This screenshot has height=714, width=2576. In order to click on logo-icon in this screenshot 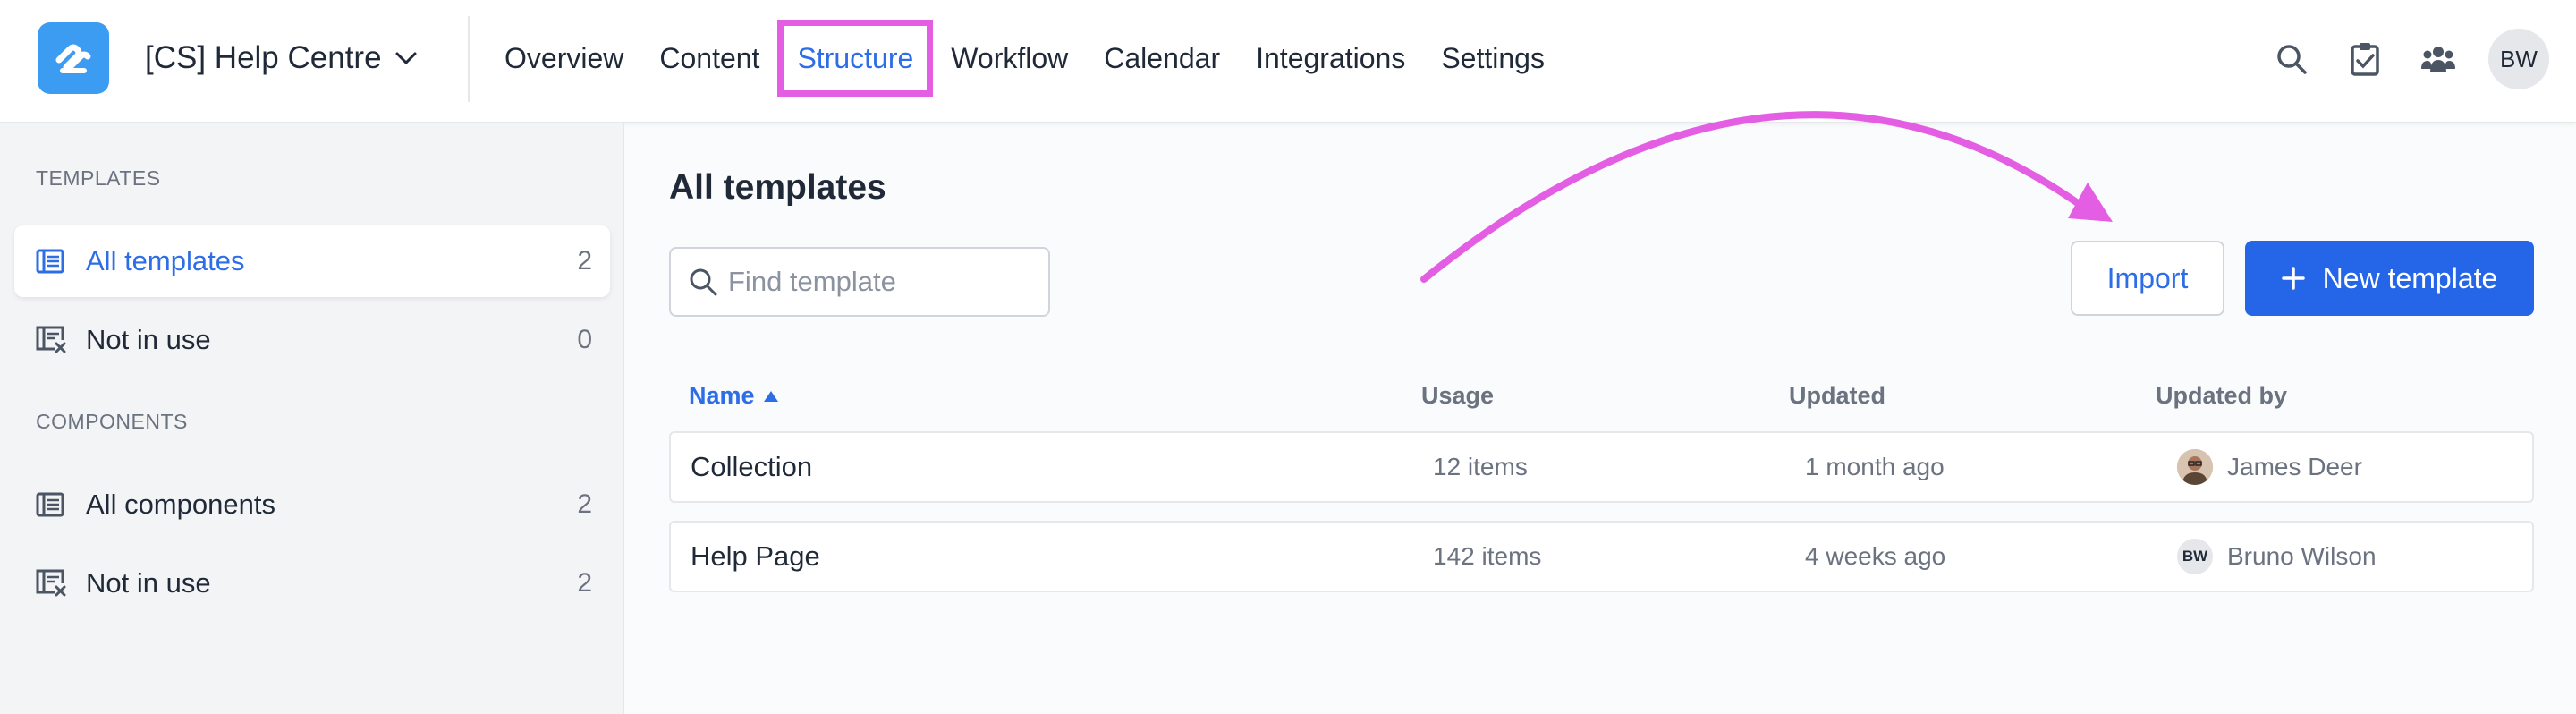, I will do `click(73, 59)`.